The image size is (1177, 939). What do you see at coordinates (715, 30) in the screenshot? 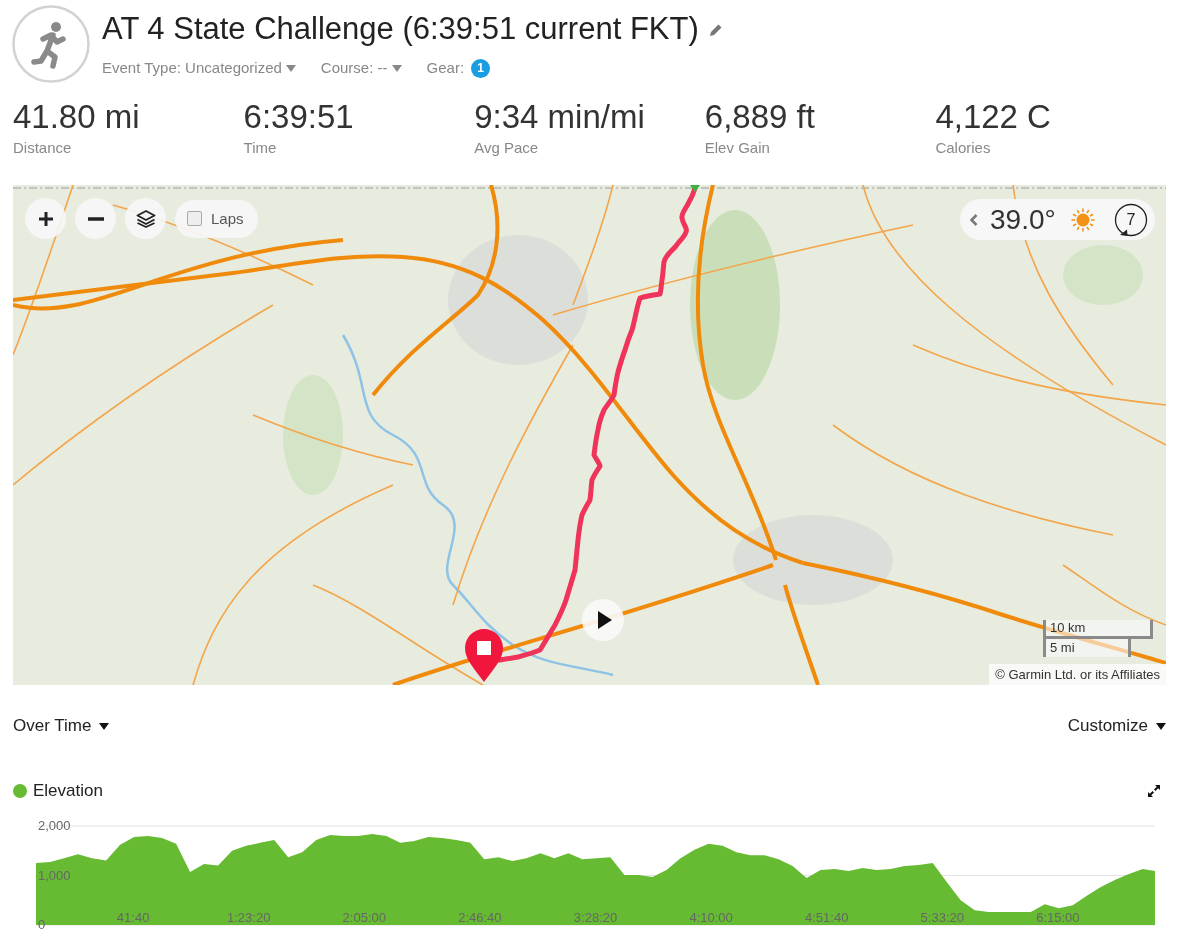
I see `pencil-icon` at bounding box center [715, 30].